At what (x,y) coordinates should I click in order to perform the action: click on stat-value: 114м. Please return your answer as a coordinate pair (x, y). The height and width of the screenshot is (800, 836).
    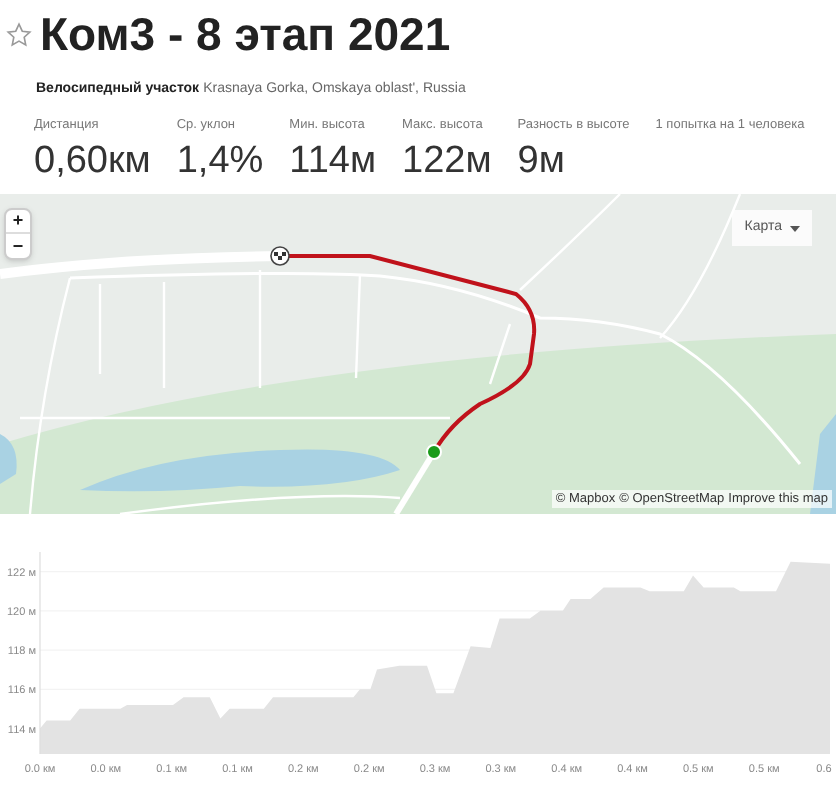
    Looking at the image, I should click on (333, 162).